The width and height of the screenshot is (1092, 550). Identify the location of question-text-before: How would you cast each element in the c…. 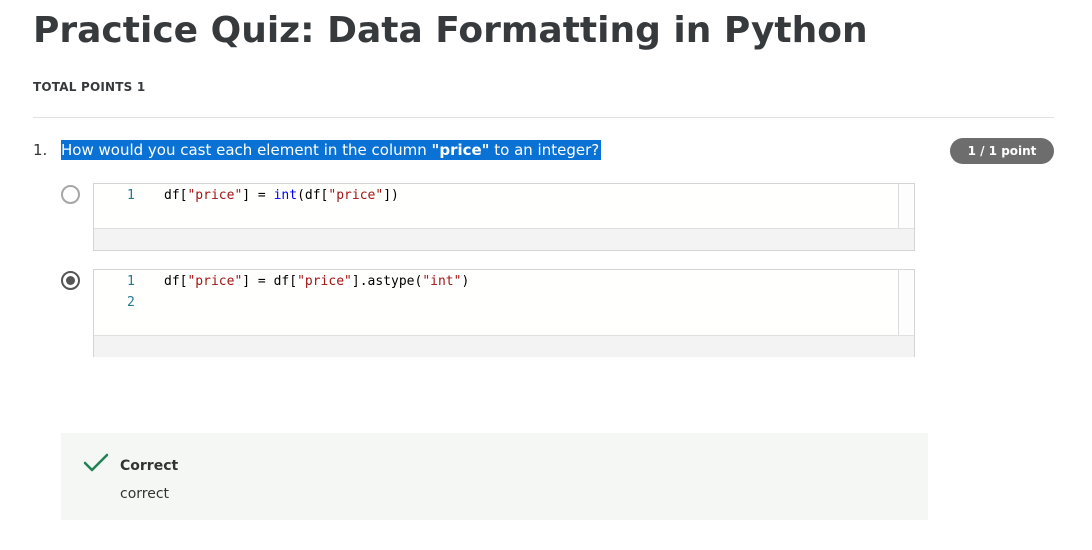
(246, 150).